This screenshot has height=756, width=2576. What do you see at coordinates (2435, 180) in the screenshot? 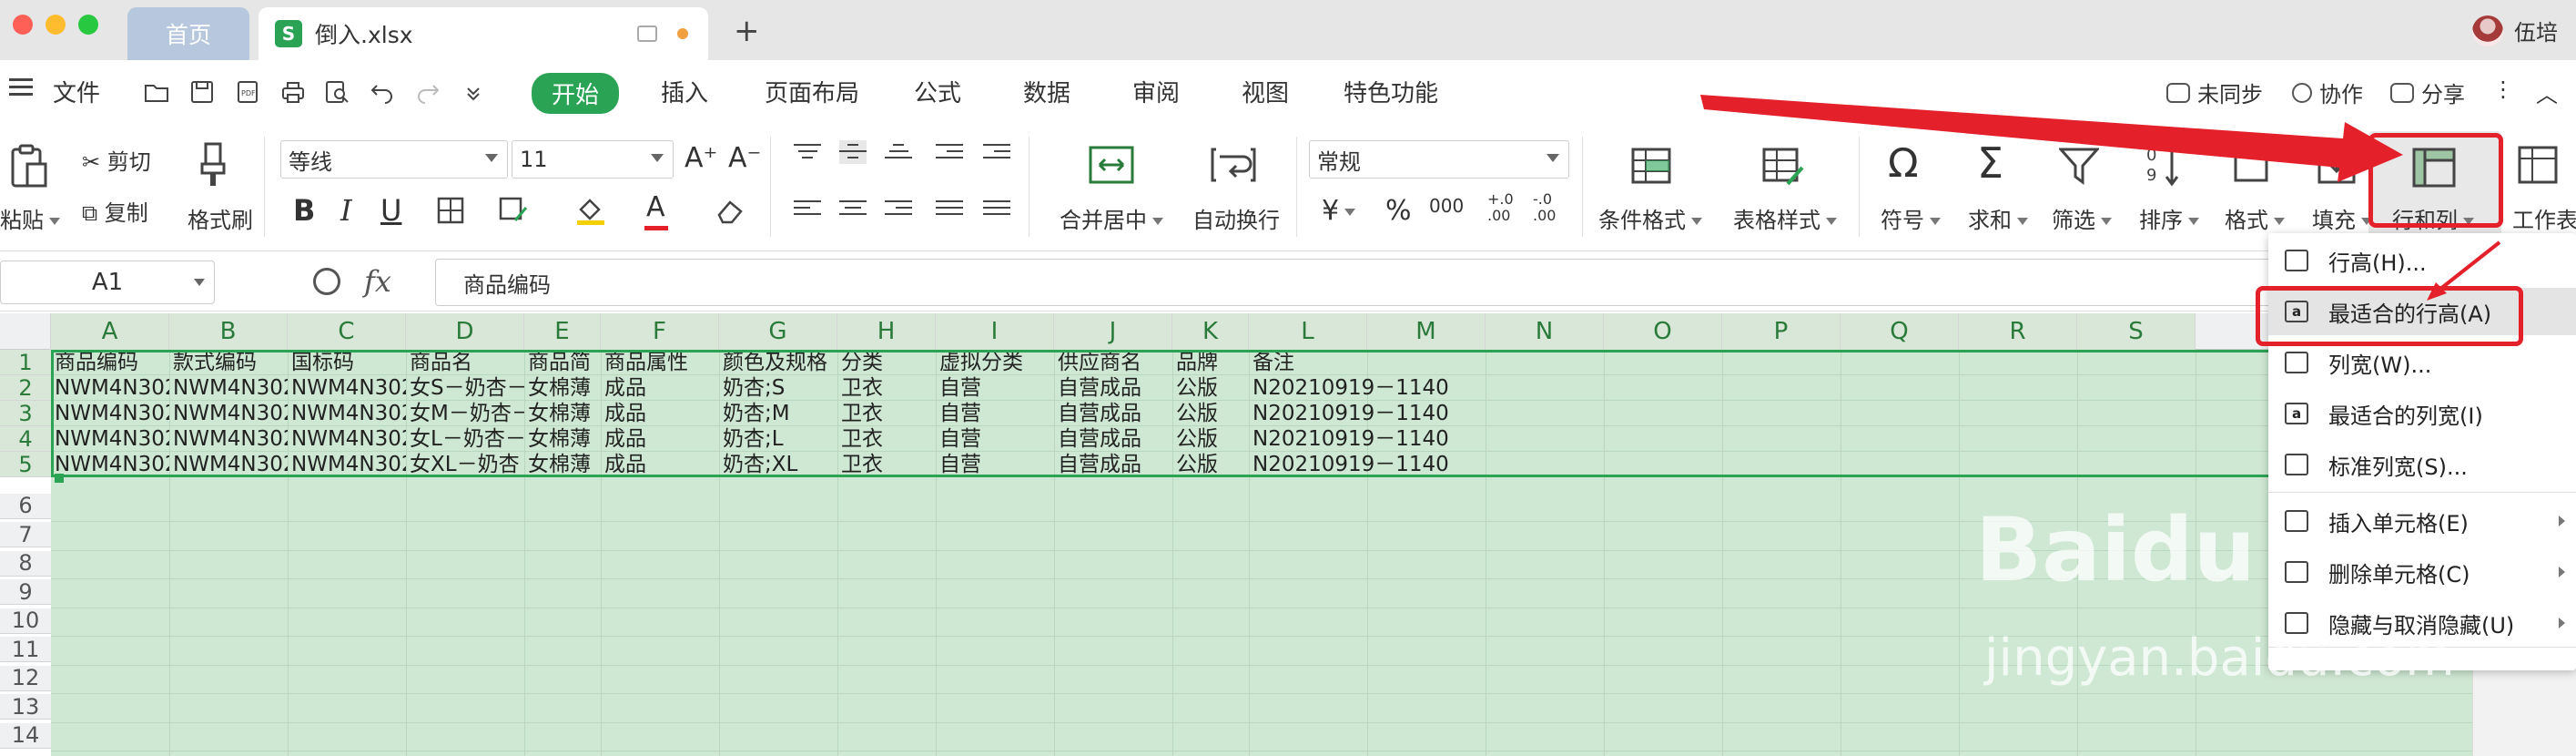
I see `highlight-row-column` at bounding box center [2435, 180].